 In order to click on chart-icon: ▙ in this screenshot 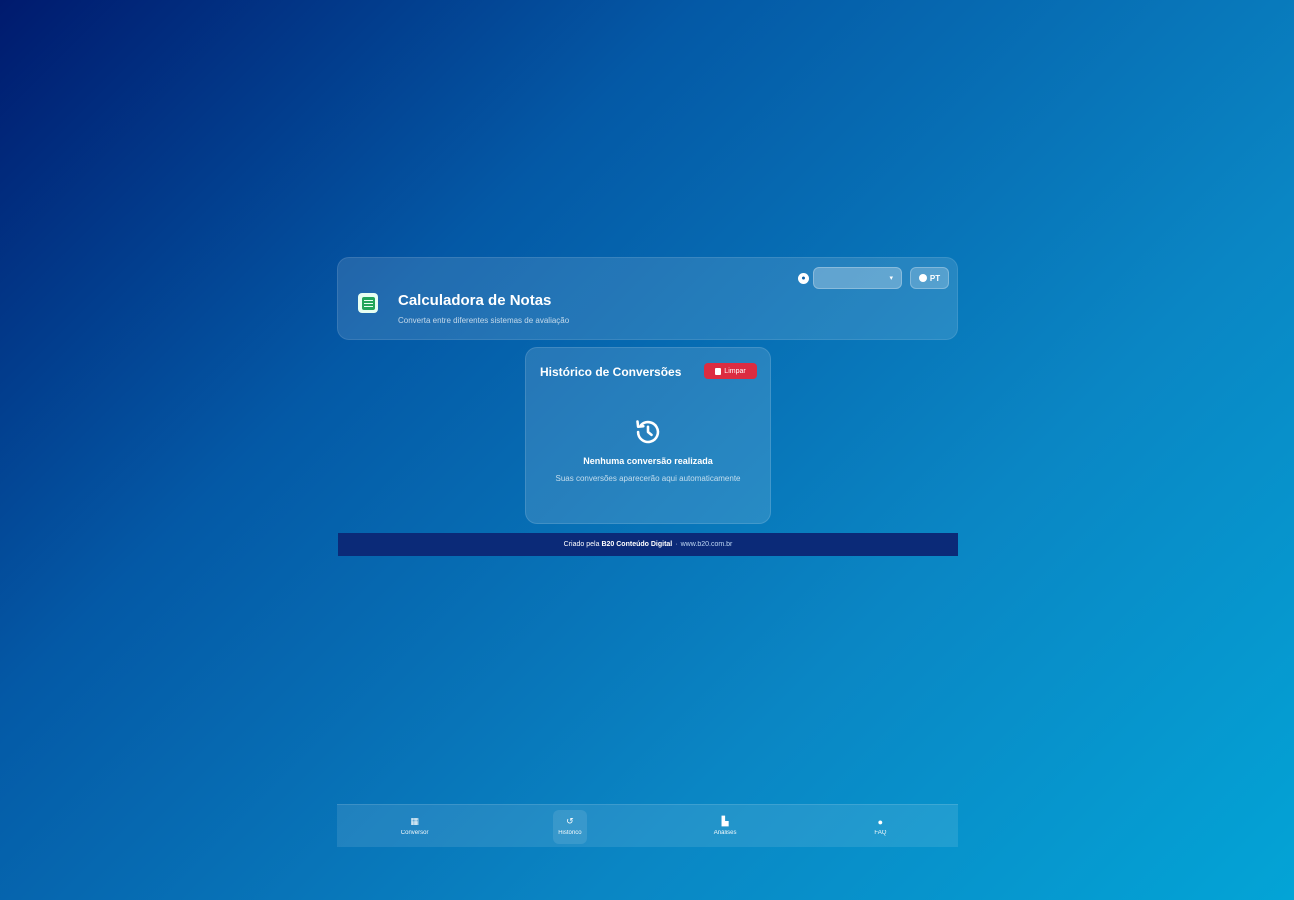, I will do `click(725, 821)`.